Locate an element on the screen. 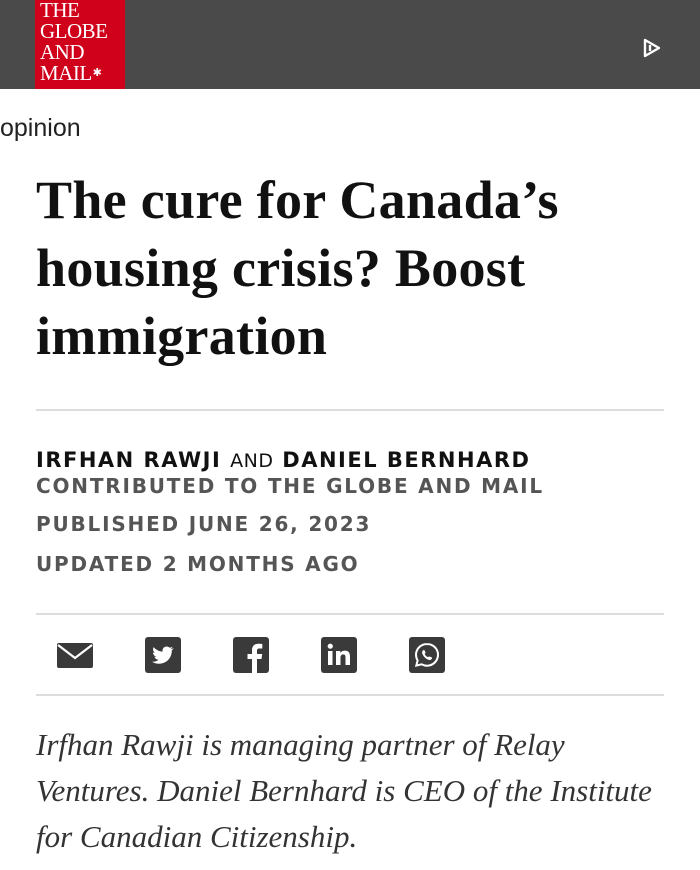  top-bar: THE GLOBE AND MAIL✱ is located at coordinates (350, 44).